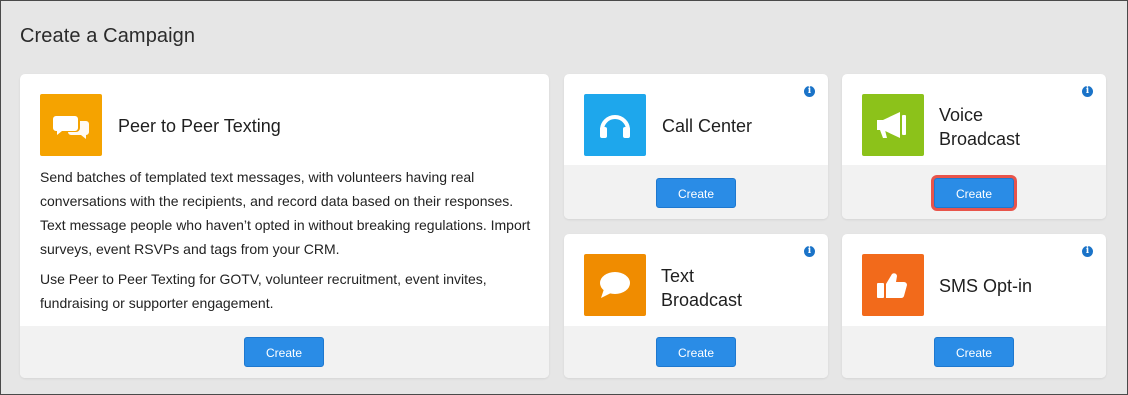 The height and width of the screenshot is (395, 1128). I want to click on card-title-line1: Text, so click(678, 276).